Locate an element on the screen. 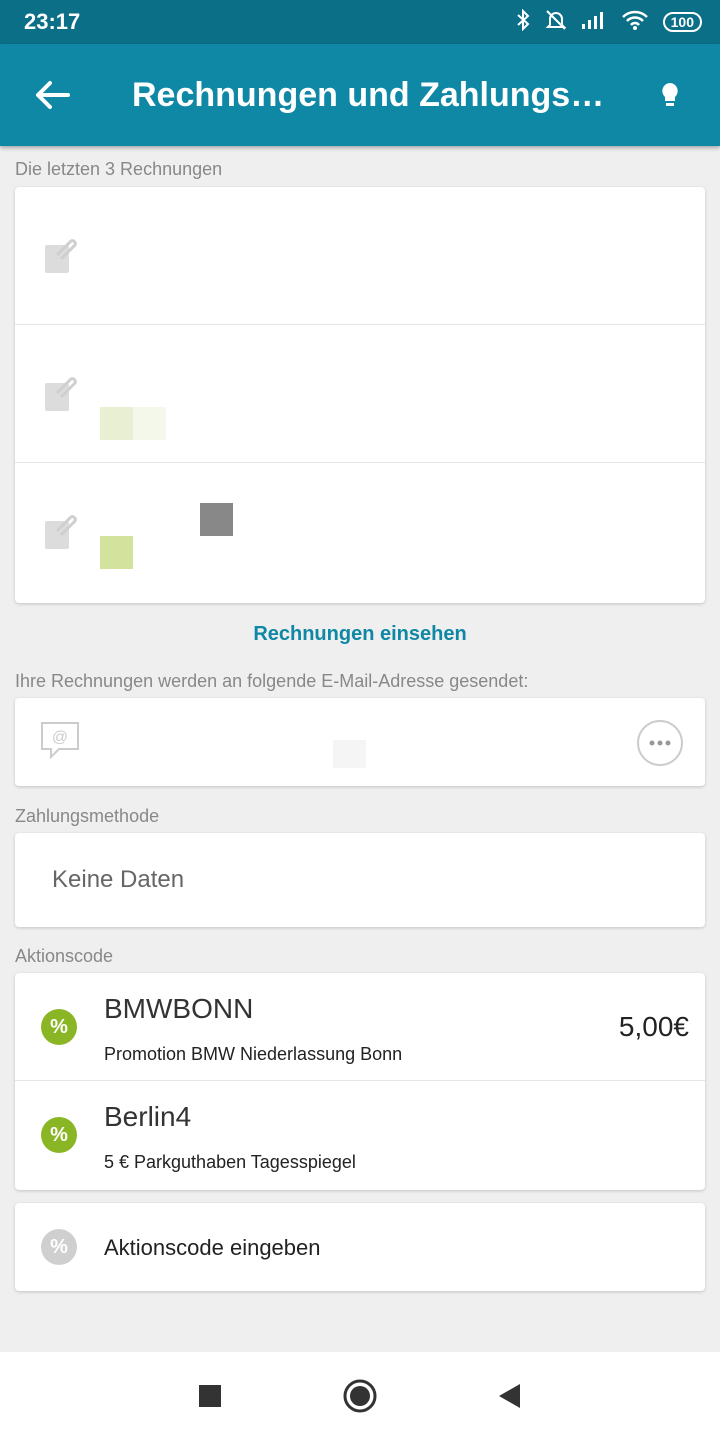 The image size is (720, 1440). battery-indicator: 100 is located at coordinates (682, 22).